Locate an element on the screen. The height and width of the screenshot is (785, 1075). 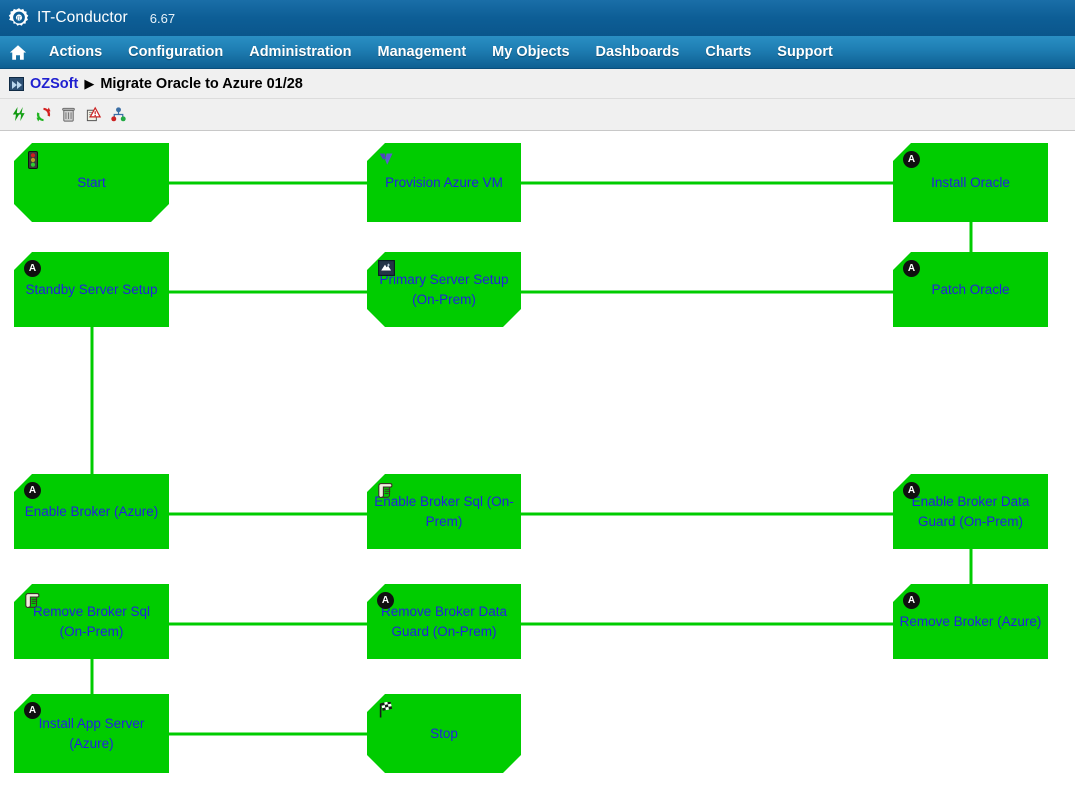
nav-item-dashboards: Dashboards is located at coordinates (638, 52).